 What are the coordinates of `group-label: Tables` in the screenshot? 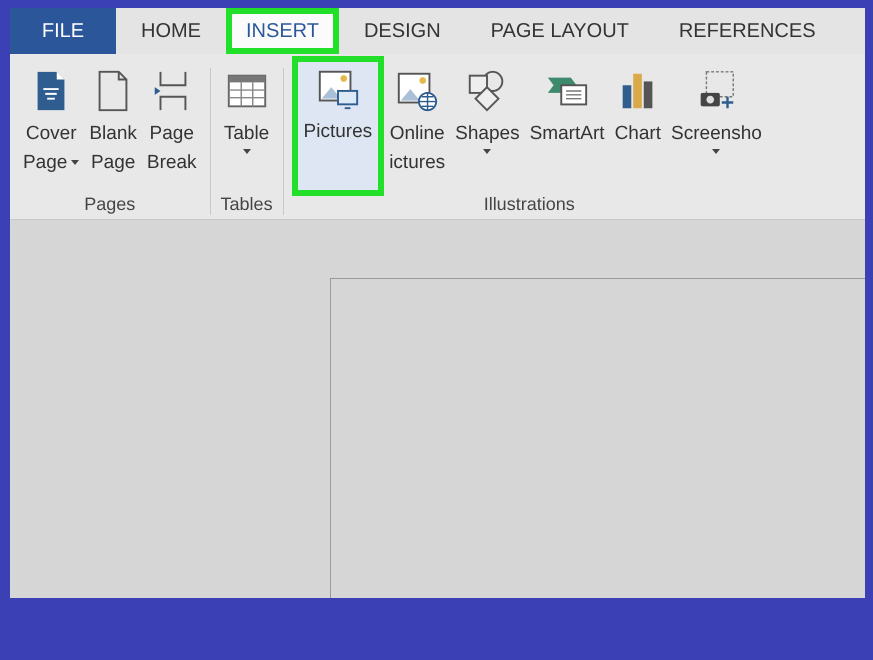 It's located at (246, 204).